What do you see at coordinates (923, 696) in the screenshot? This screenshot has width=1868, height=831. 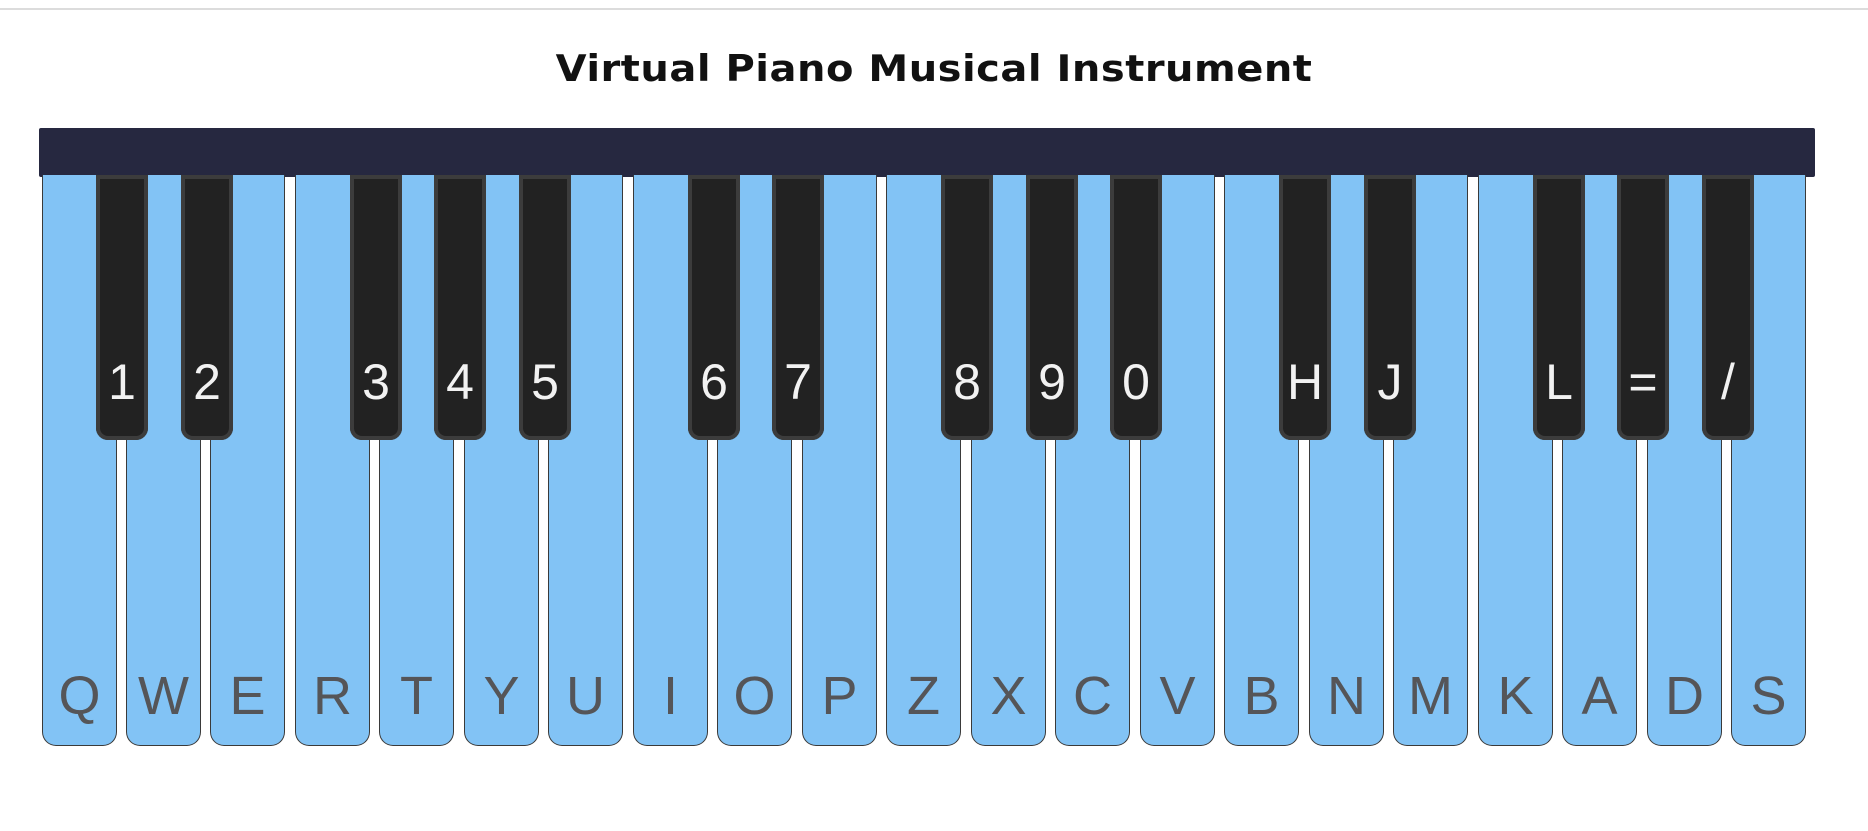 I see `white-key-label: Z` at bounding box center [923, 696].